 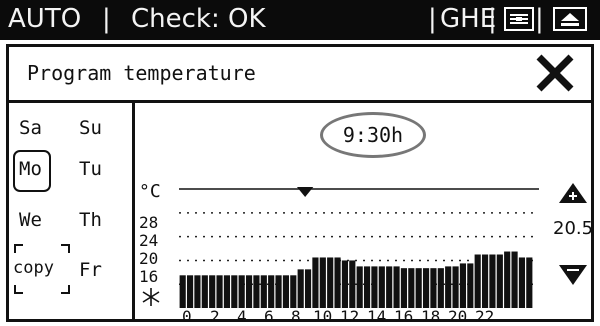 I want to click on status-bar: AUTO | Check: OK | GHE | |, so click(x=300, y=20).